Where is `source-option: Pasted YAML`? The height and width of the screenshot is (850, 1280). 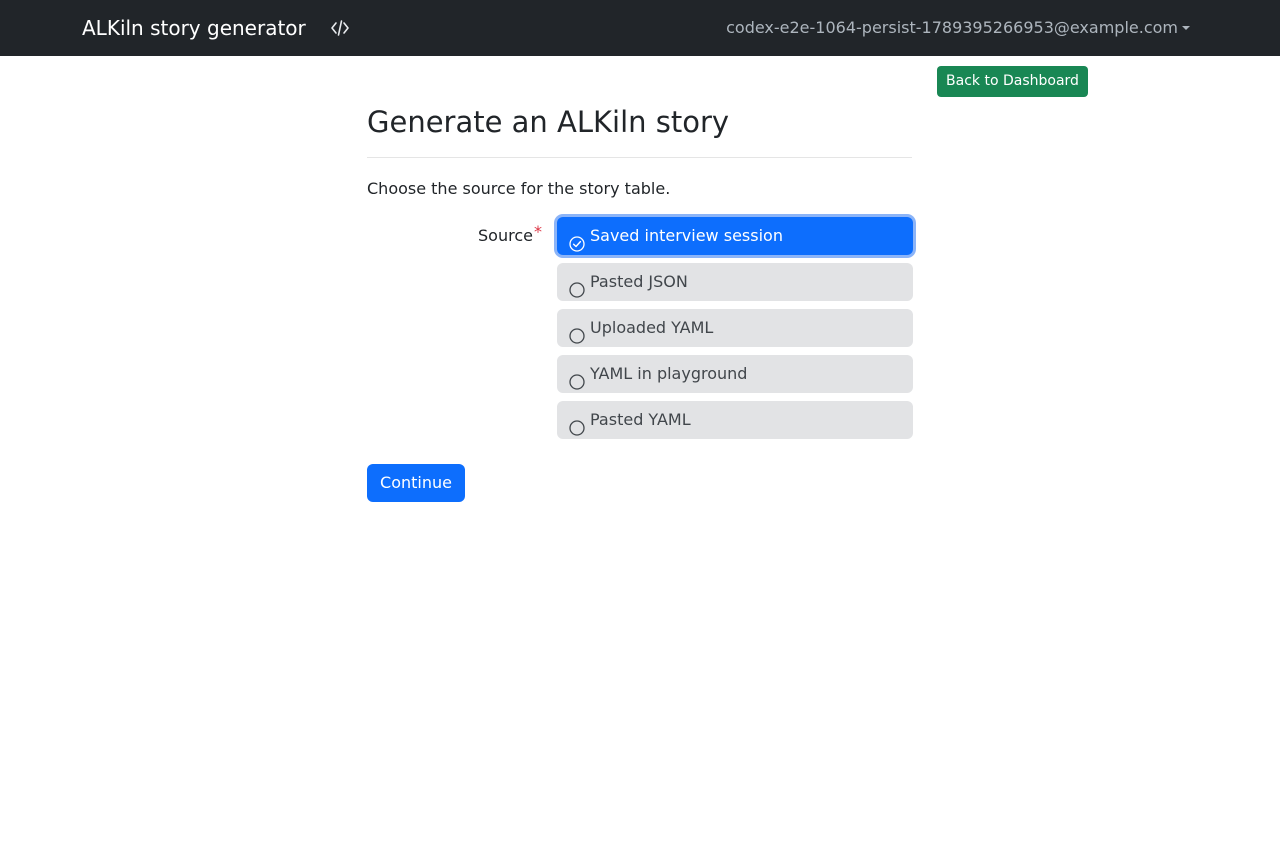 source-option: Pasted YAML is located at coordinates (735, 420).